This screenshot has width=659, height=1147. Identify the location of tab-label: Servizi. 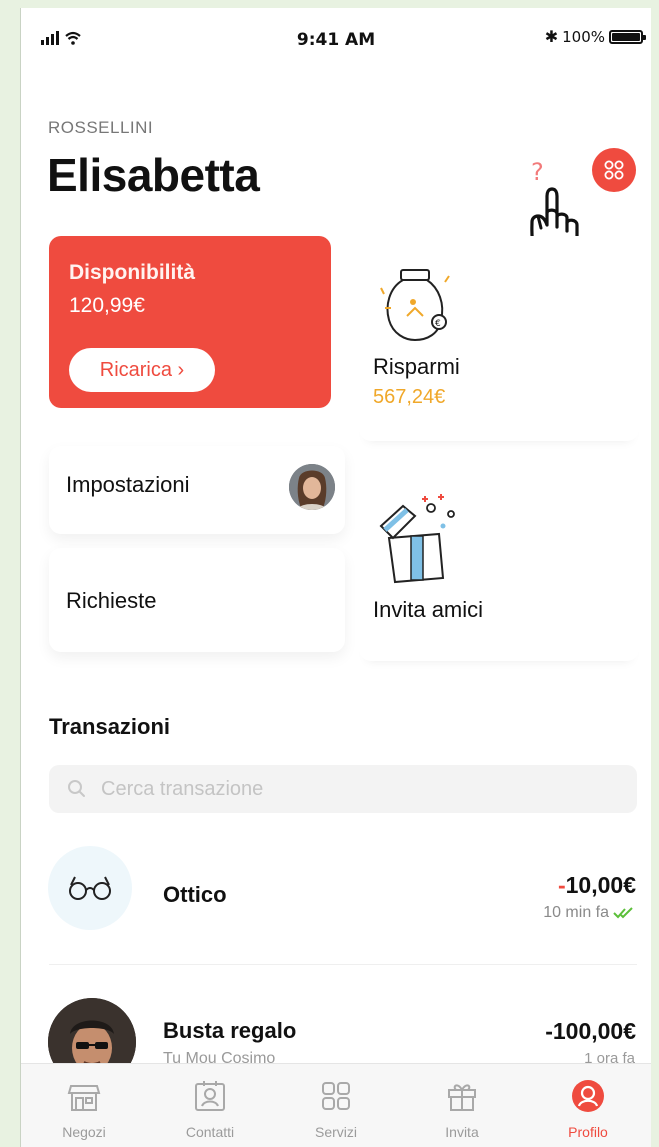
(335, 1132).